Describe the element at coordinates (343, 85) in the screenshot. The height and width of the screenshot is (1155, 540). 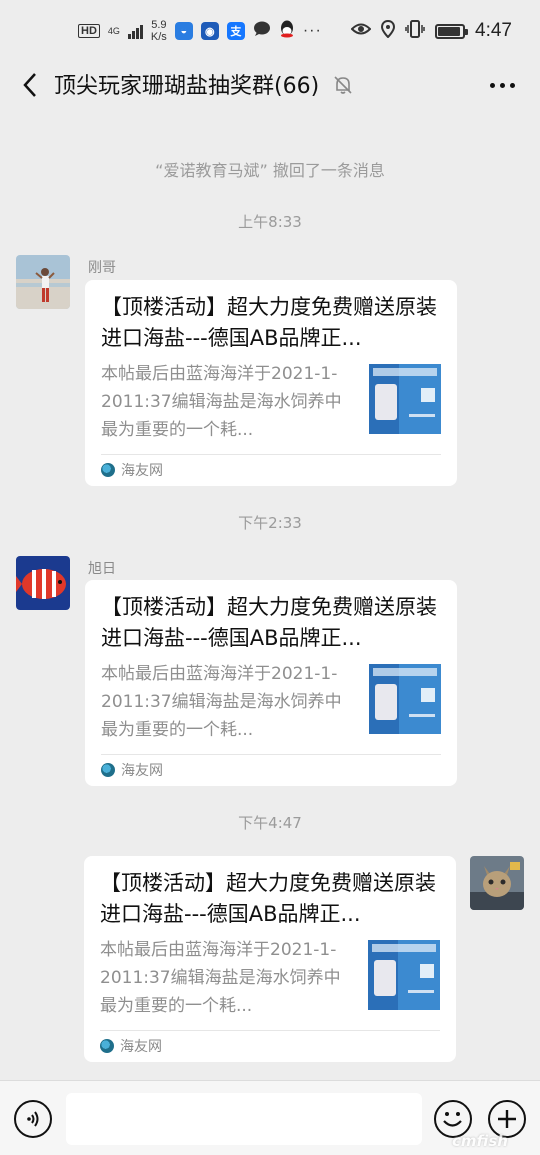
I see `mute-bell-icon` at that location.